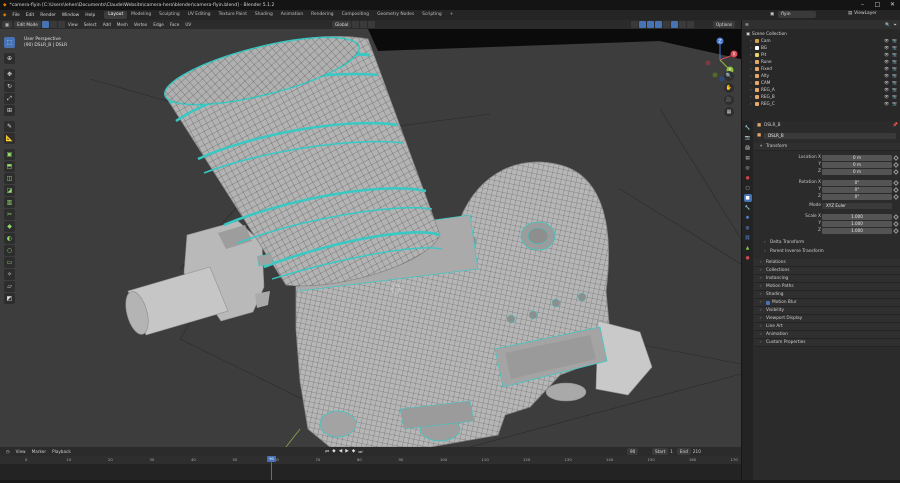  Describe the element at coordinates (15, 15) in the screenshot. I see `menu-file: File` at that location.